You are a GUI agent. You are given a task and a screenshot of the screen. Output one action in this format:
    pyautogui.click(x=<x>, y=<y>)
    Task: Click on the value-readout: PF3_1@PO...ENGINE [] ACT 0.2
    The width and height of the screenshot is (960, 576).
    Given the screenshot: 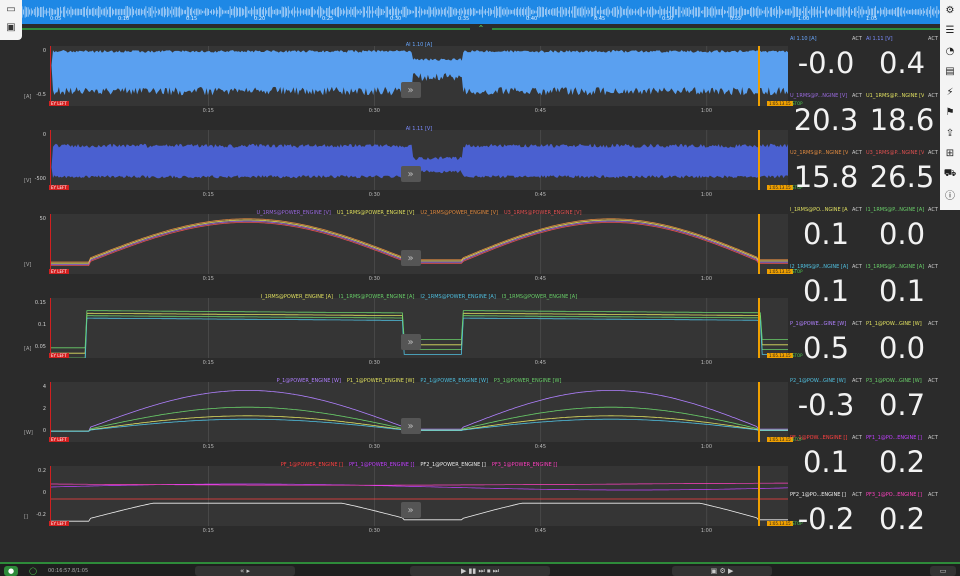 What is the action you would take?
    pyautogui.click(x=902, y=520)
    